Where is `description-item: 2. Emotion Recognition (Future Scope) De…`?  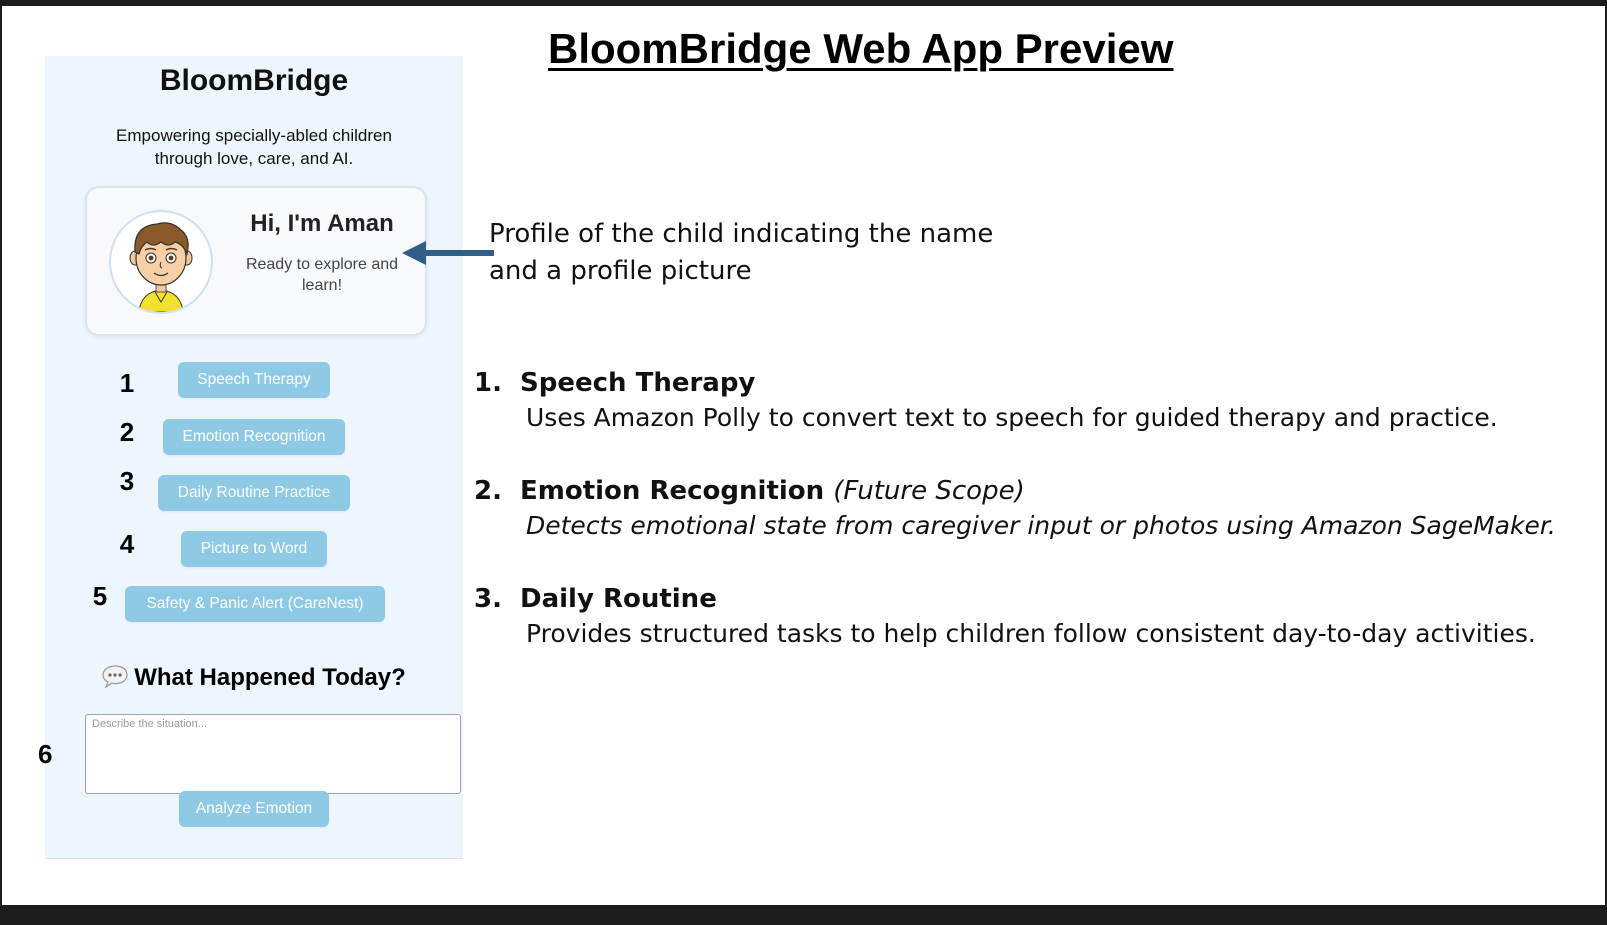 description-item: 2. Emotion Recognition (Future Scope) De… is located at coordinates (1032, 516).